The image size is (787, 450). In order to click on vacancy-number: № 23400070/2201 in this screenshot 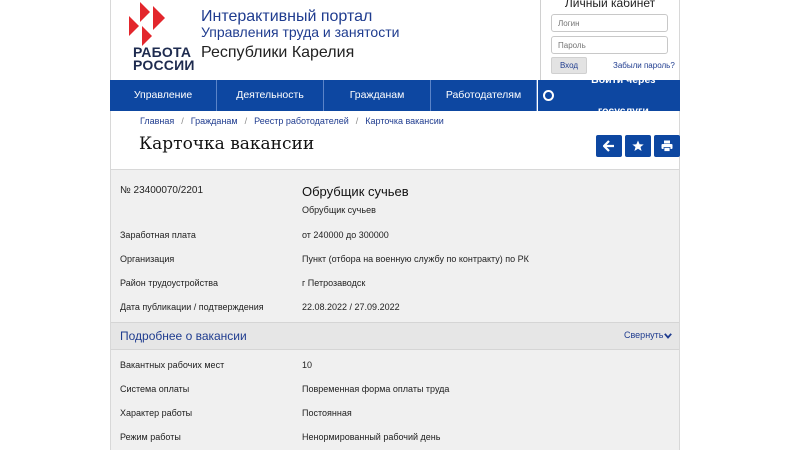, I will do `click(162, 190)`.